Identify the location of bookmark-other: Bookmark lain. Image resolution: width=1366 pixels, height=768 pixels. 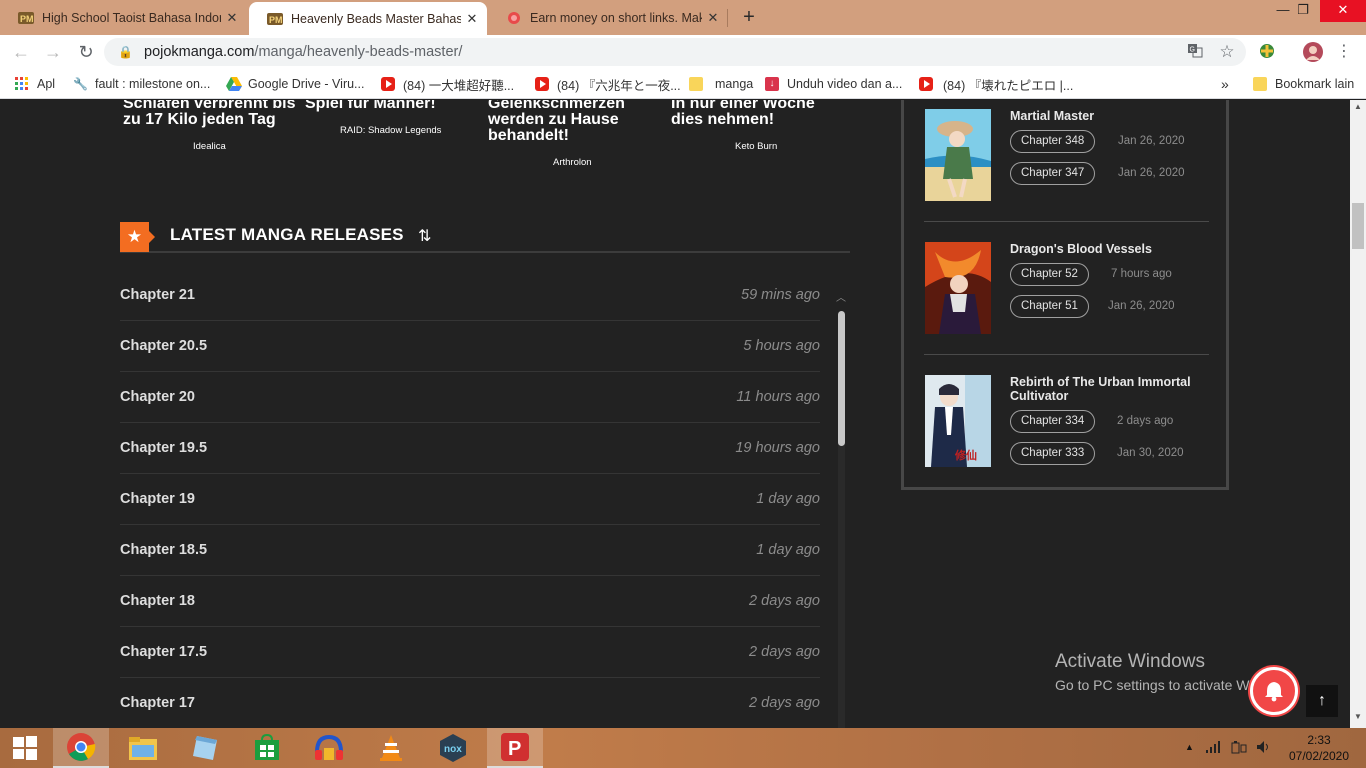
(1303, 84).